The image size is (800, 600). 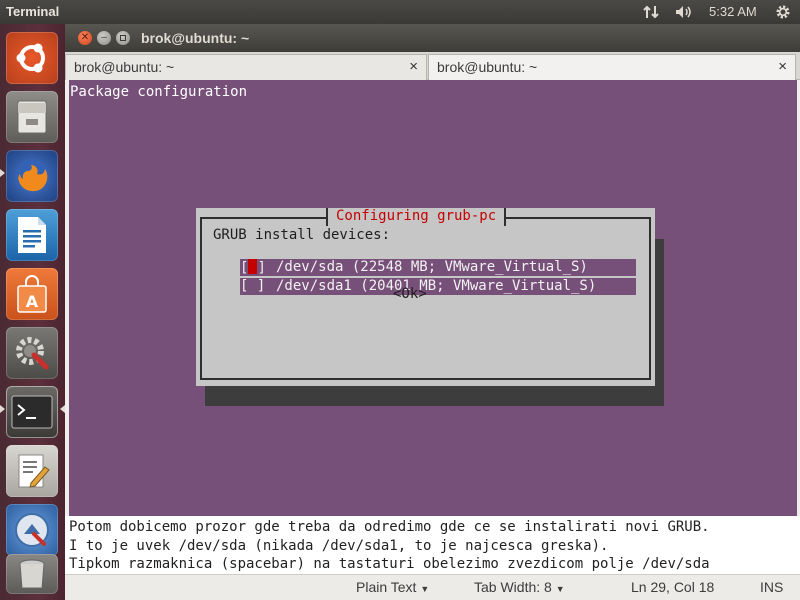 I want to click on launcher-item-system-settings, so click(x=32, y=353).